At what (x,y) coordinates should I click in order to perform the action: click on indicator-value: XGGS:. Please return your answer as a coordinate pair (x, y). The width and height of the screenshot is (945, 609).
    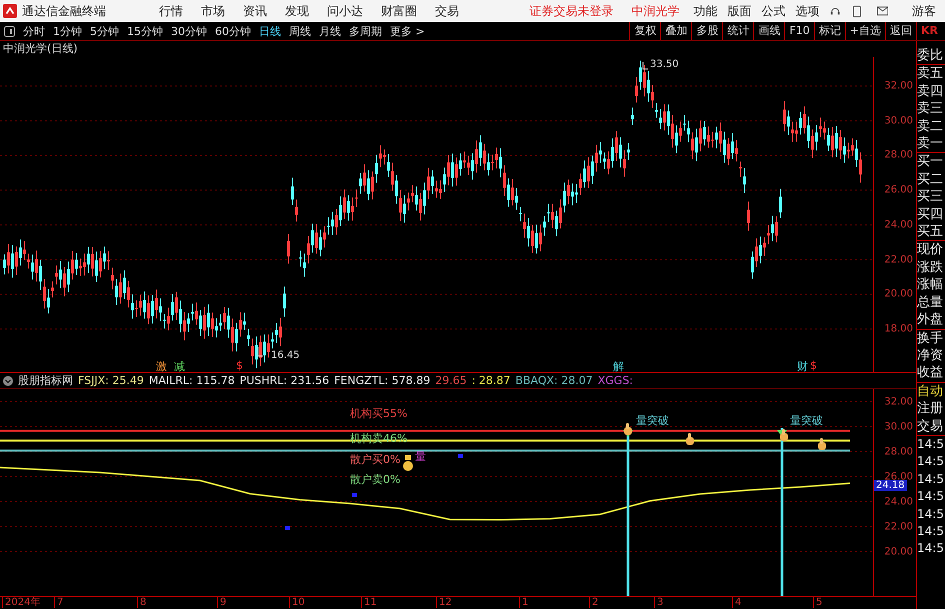
    Looking at the image, I should click on (616, 381).